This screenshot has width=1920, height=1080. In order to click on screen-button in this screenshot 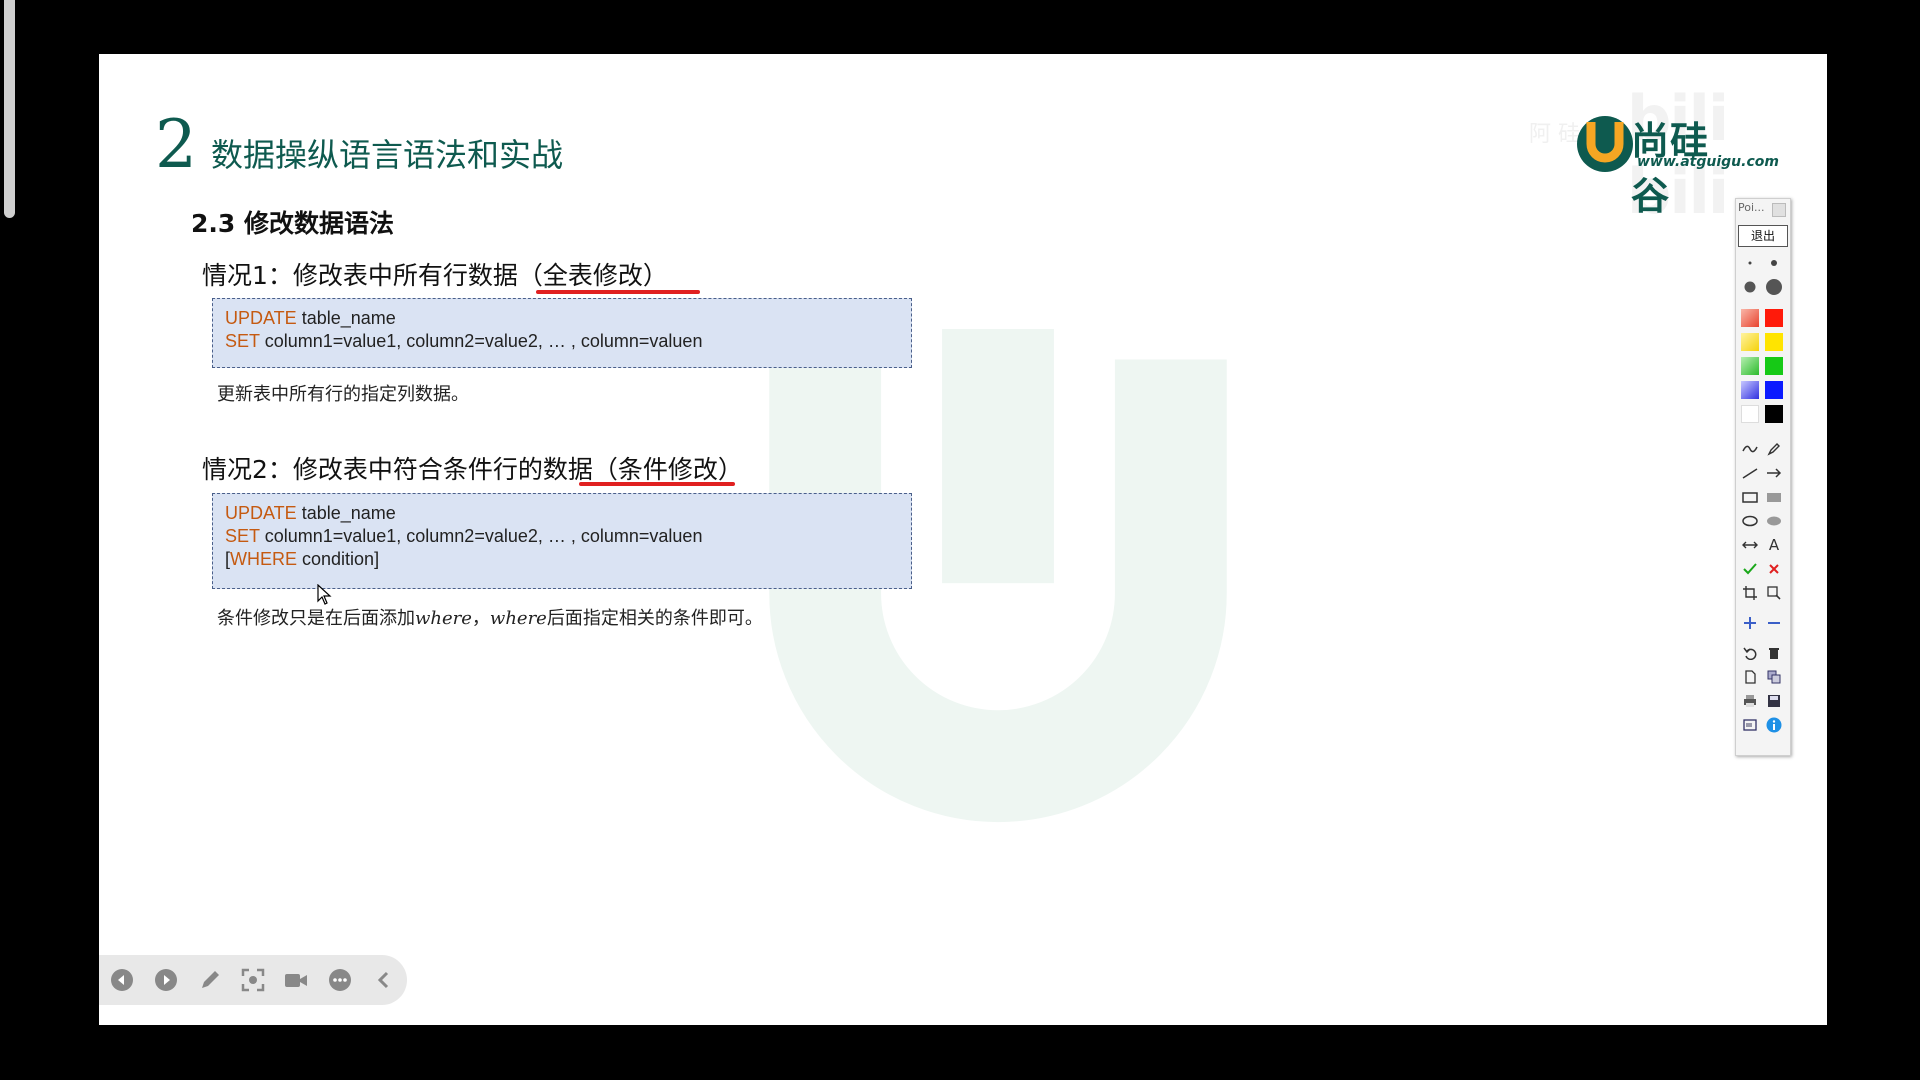, I will do `click(1750, 725)`.